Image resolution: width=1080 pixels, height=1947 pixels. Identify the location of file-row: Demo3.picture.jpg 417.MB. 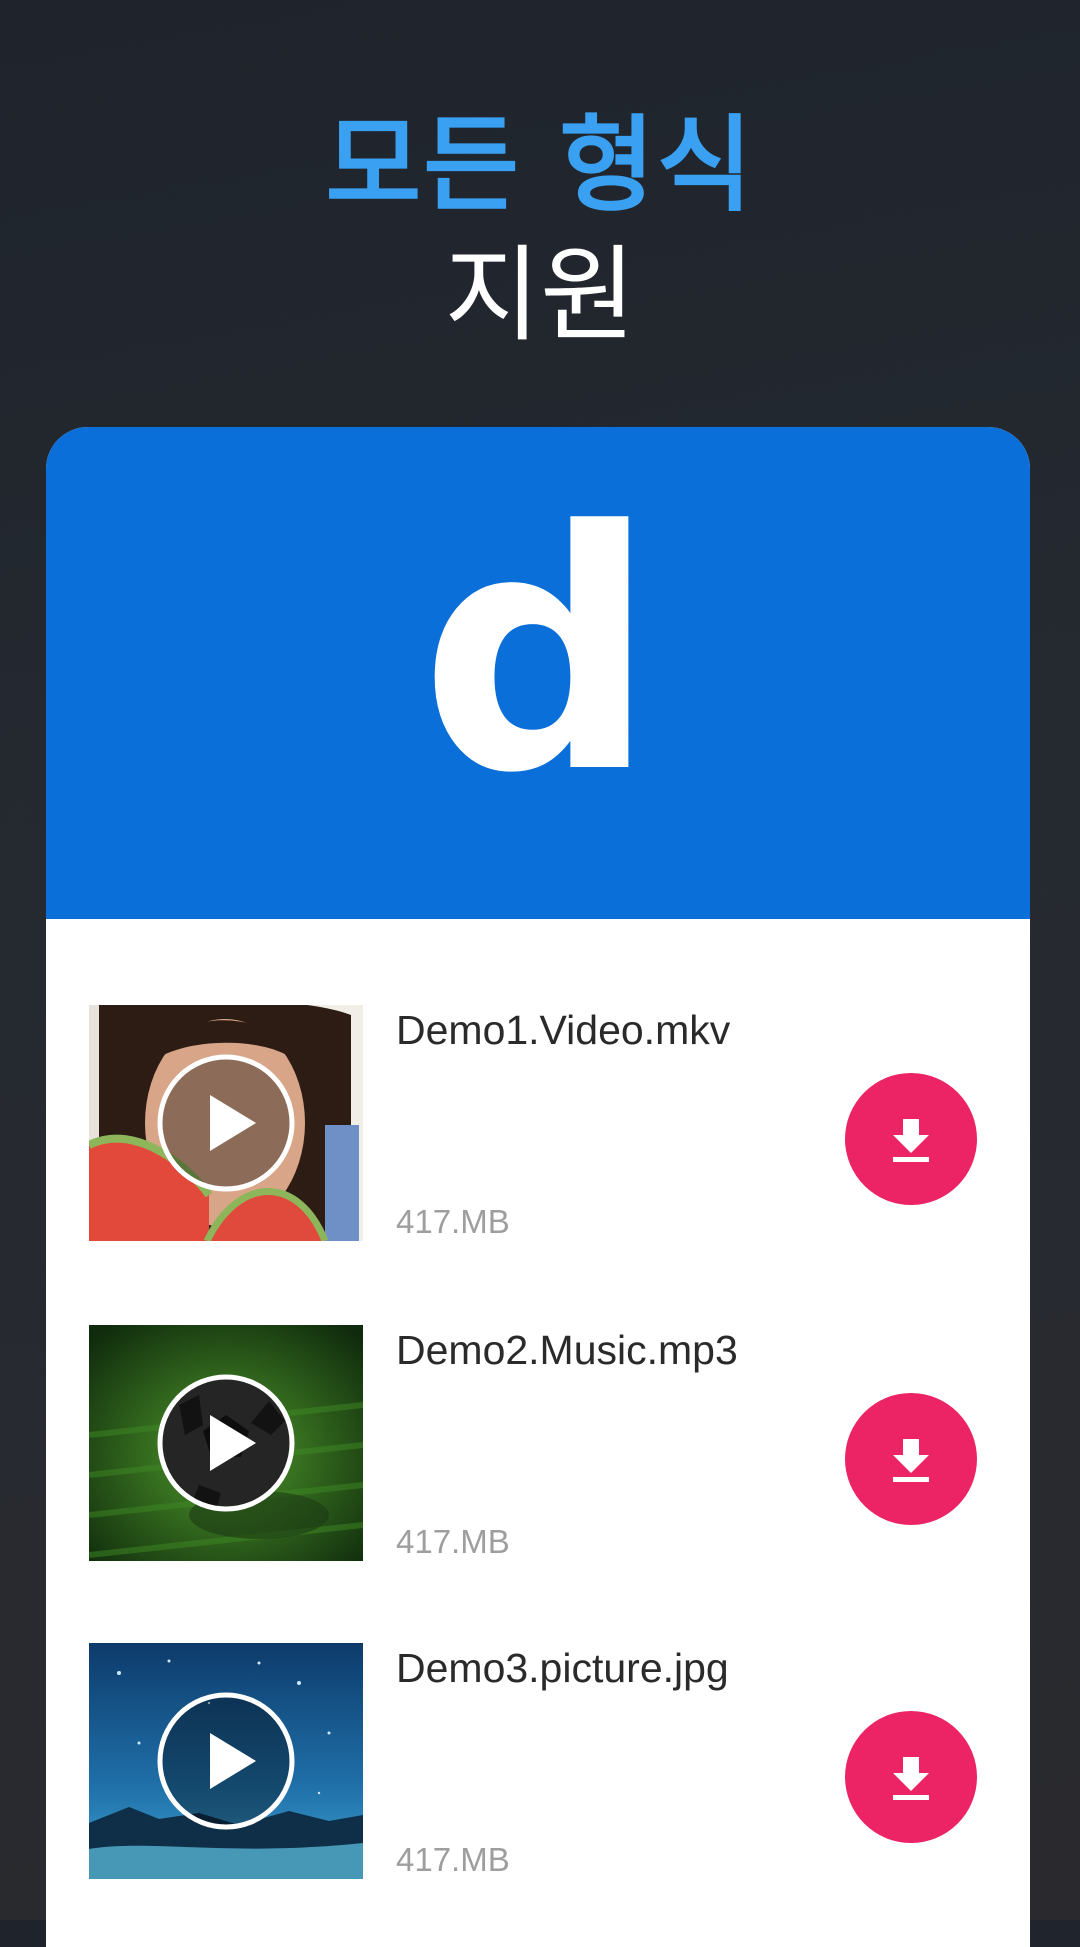
(538, 1761).